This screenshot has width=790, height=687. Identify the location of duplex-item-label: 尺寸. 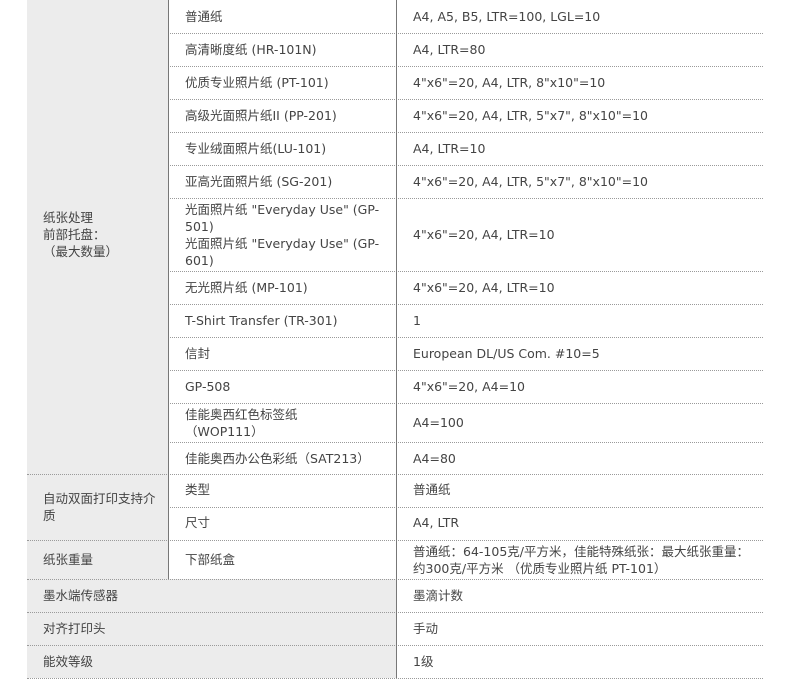
(198, 522).